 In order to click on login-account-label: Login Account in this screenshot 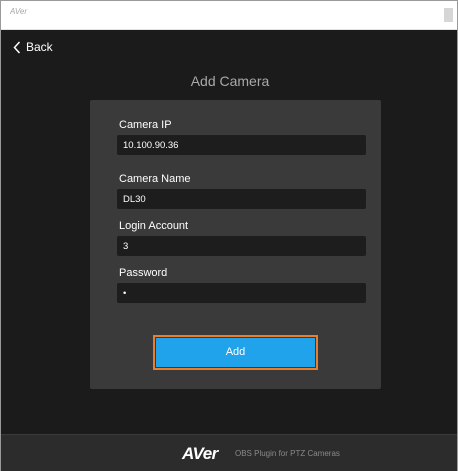, I will do `click(154, 226)`.